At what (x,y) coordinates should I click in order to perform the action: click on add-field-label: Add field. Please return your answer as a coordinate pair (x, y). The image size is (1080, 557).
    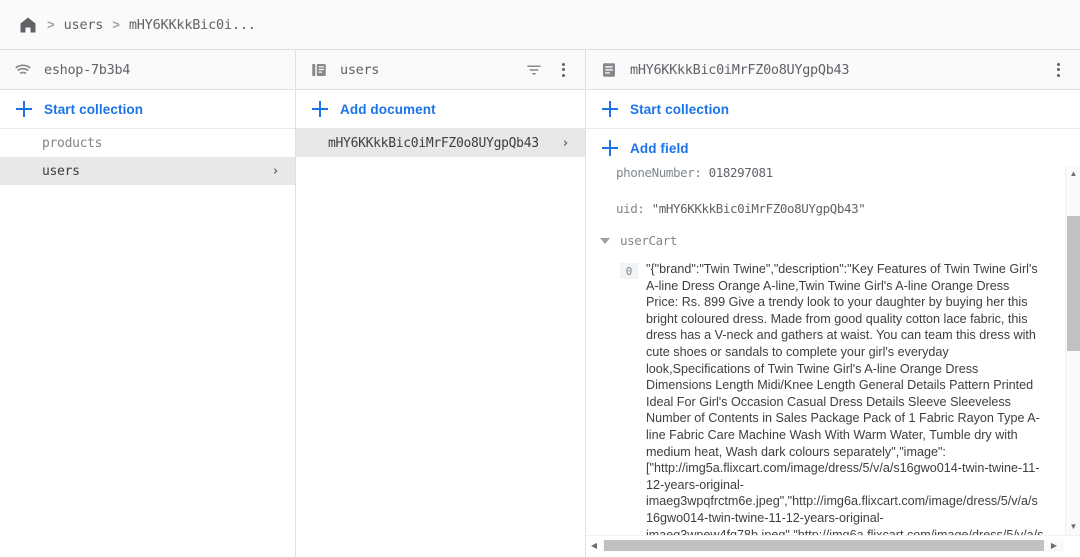
    Looking at the image, I should click on (659, 148).